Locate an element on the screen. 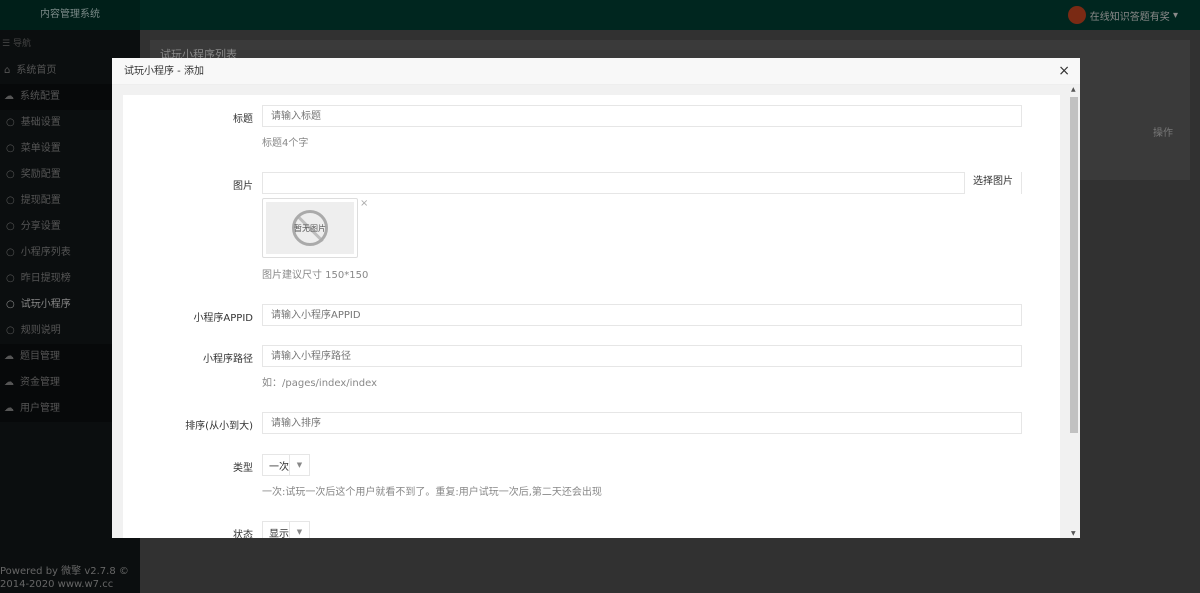  sidebar-item-label: 基础设置 is located at coordinates (40, 122).